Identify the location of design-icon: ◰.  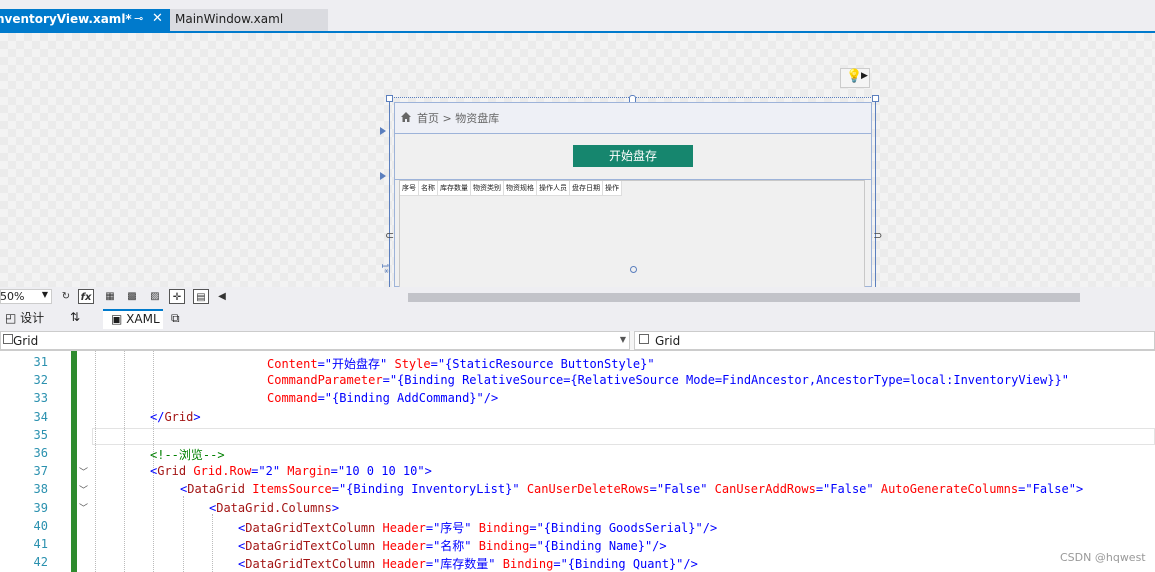
(11, 318).